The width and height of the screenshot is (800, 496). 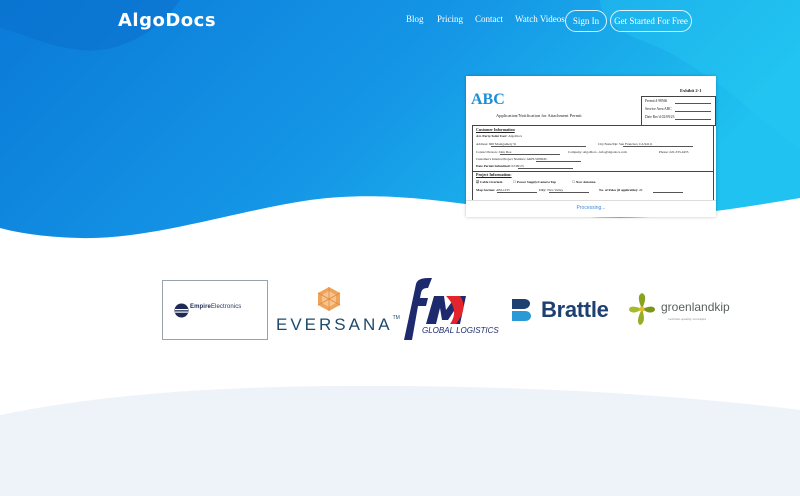 What do you see at coordinates (536, 182) in the screenshot?
I see `option-power-supply: Power Supply/Camera Tap` at bounding box center [536, 182].